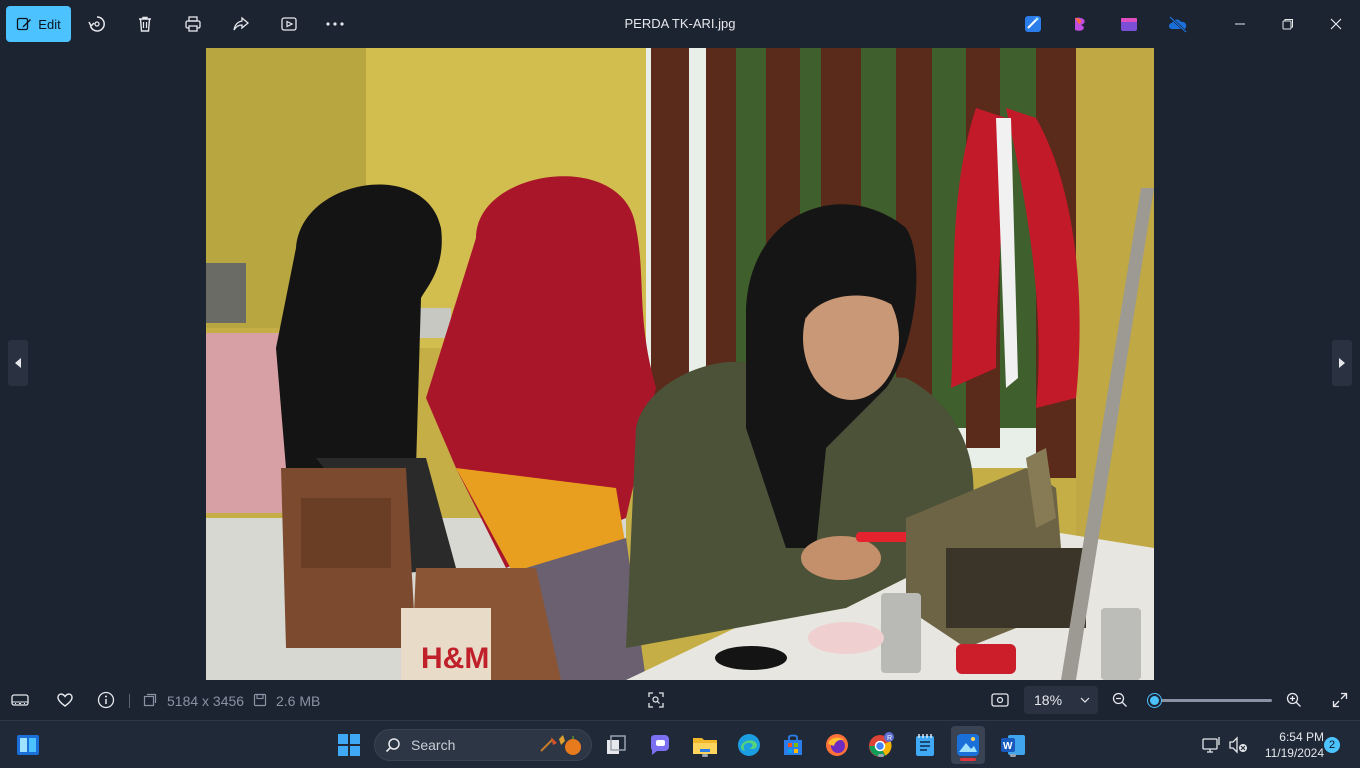 The image size is (1360, 768). What do you see at coordinates (1294, 753) in the screenshot?
I see `clock-date: 11/19/2024` at bounding box center [1294, 753].